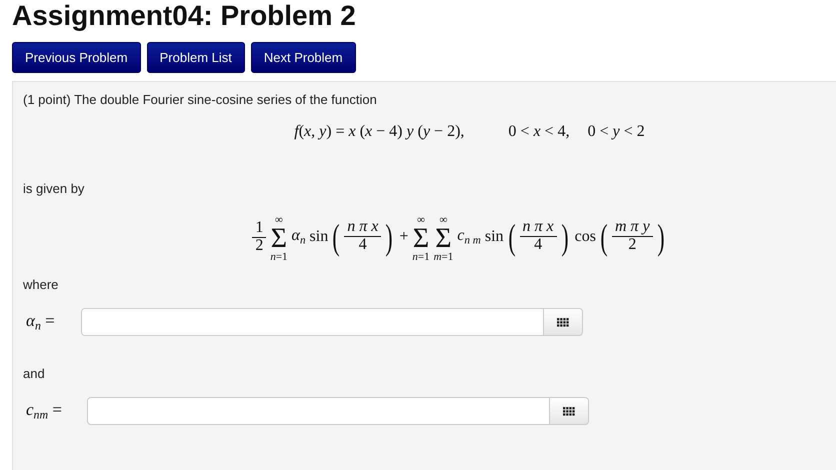 This screenshot has width=836, height=470. What do you see at coordinates (54, 188) in the screenshot?
I see `problem-text: is given by` at bounding box center [54, 188].